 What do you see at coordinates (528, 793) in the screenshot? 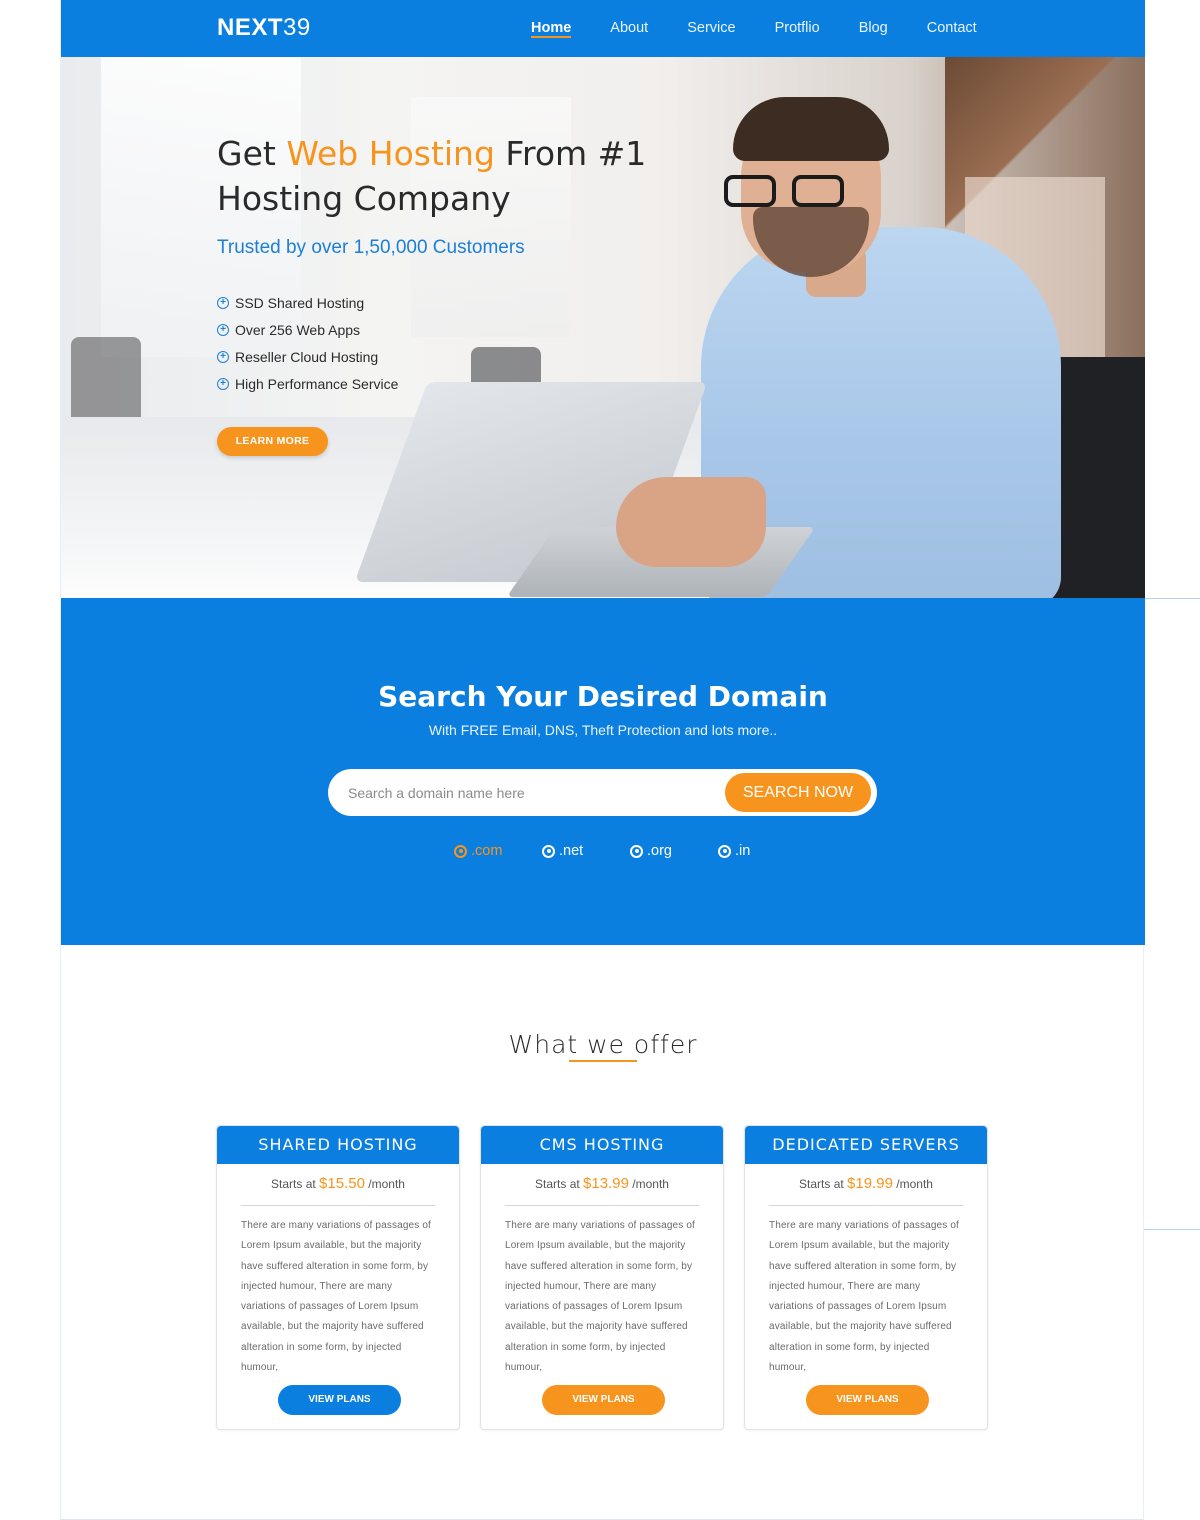
I see `domain-search-input` at bounding box center [528, 793].